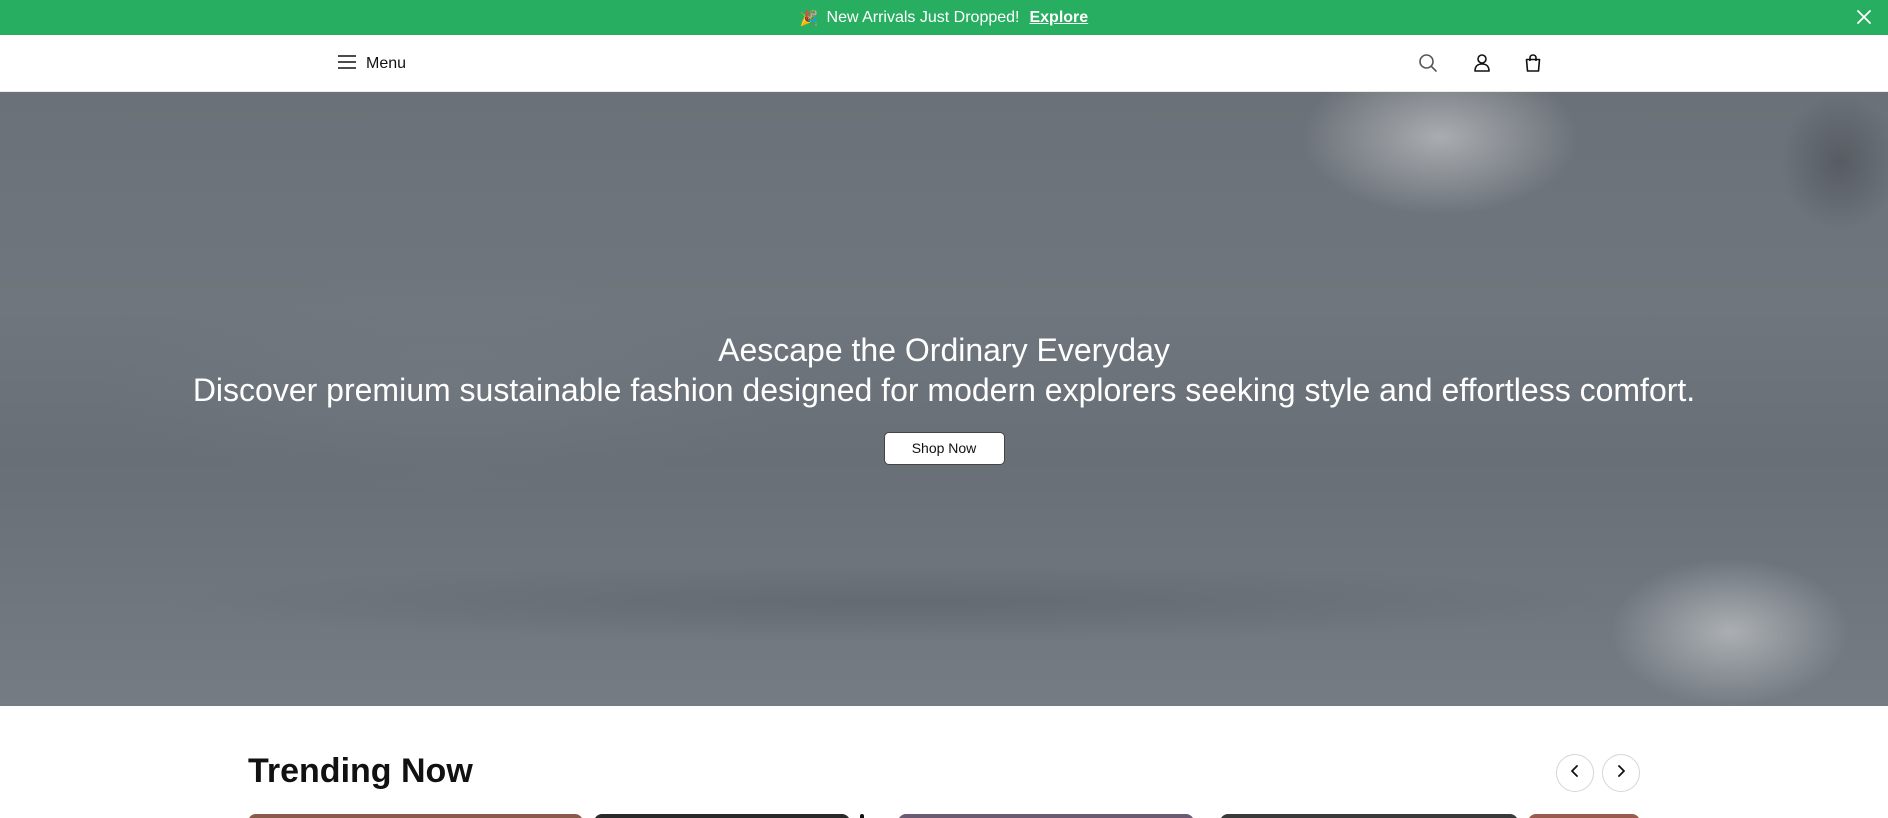 The image size is (1888, 818). What do you see at coordinates (944, 63) in the screenshot?
I see `site-header: Menu` at bounding box center [944, 63].